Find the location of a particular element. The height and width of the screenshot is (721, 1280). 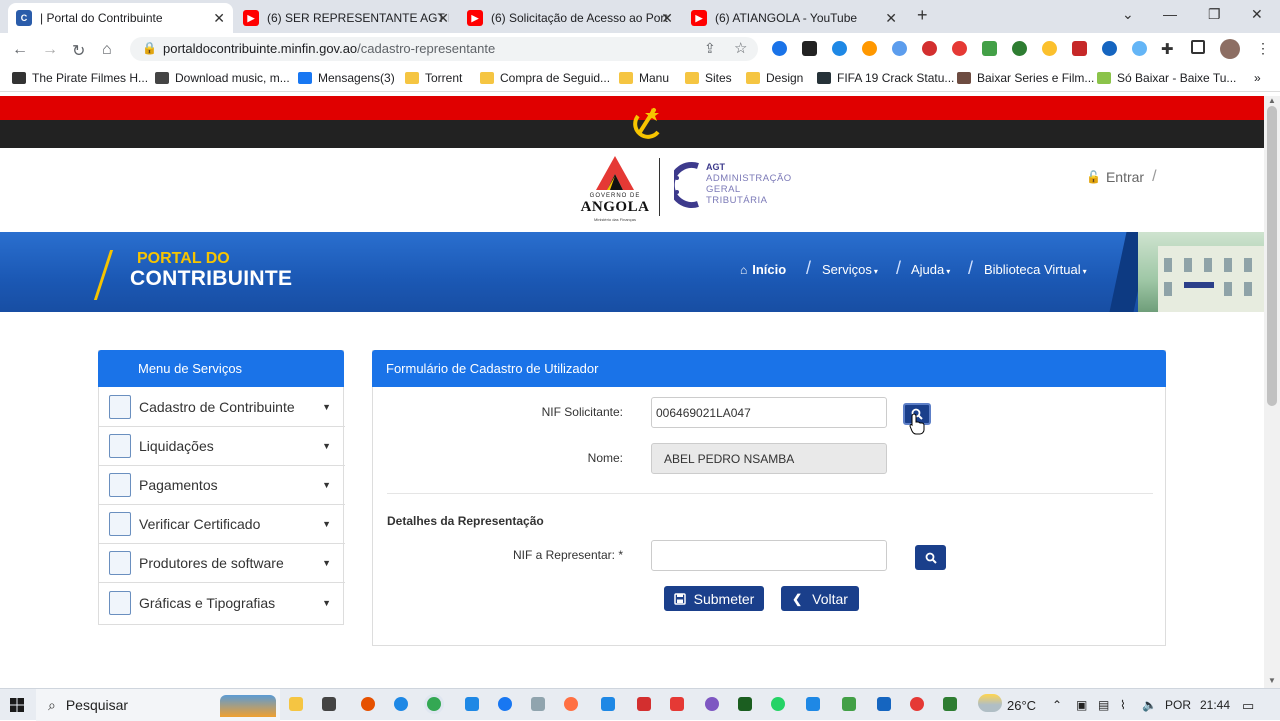

taskbar-search-box: ⌕ Pesquisar is located at coordinates (158, 705).